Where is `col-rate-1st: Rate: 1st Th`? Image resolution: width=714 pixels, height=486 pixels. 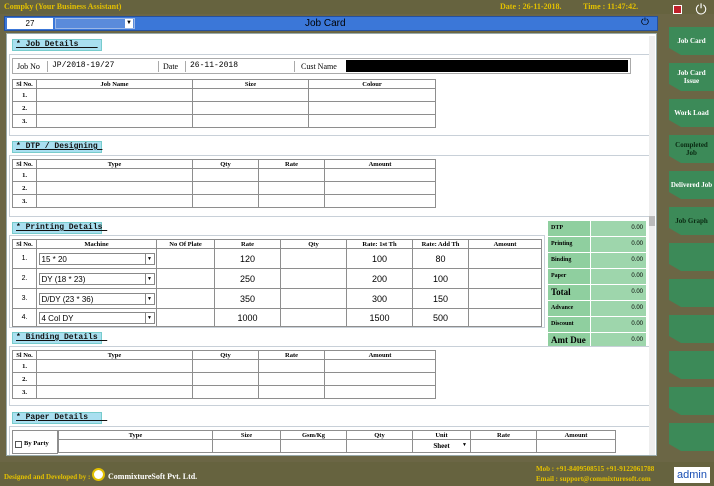
col-rate-1st: Rate: 1st Th is located at coordinates (379, 244).